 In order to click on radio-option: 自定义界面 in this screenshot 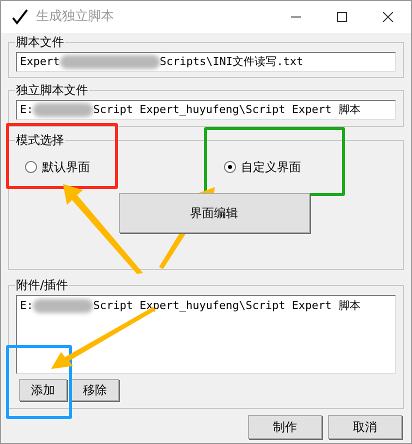, I will do `click(262, 167)`.